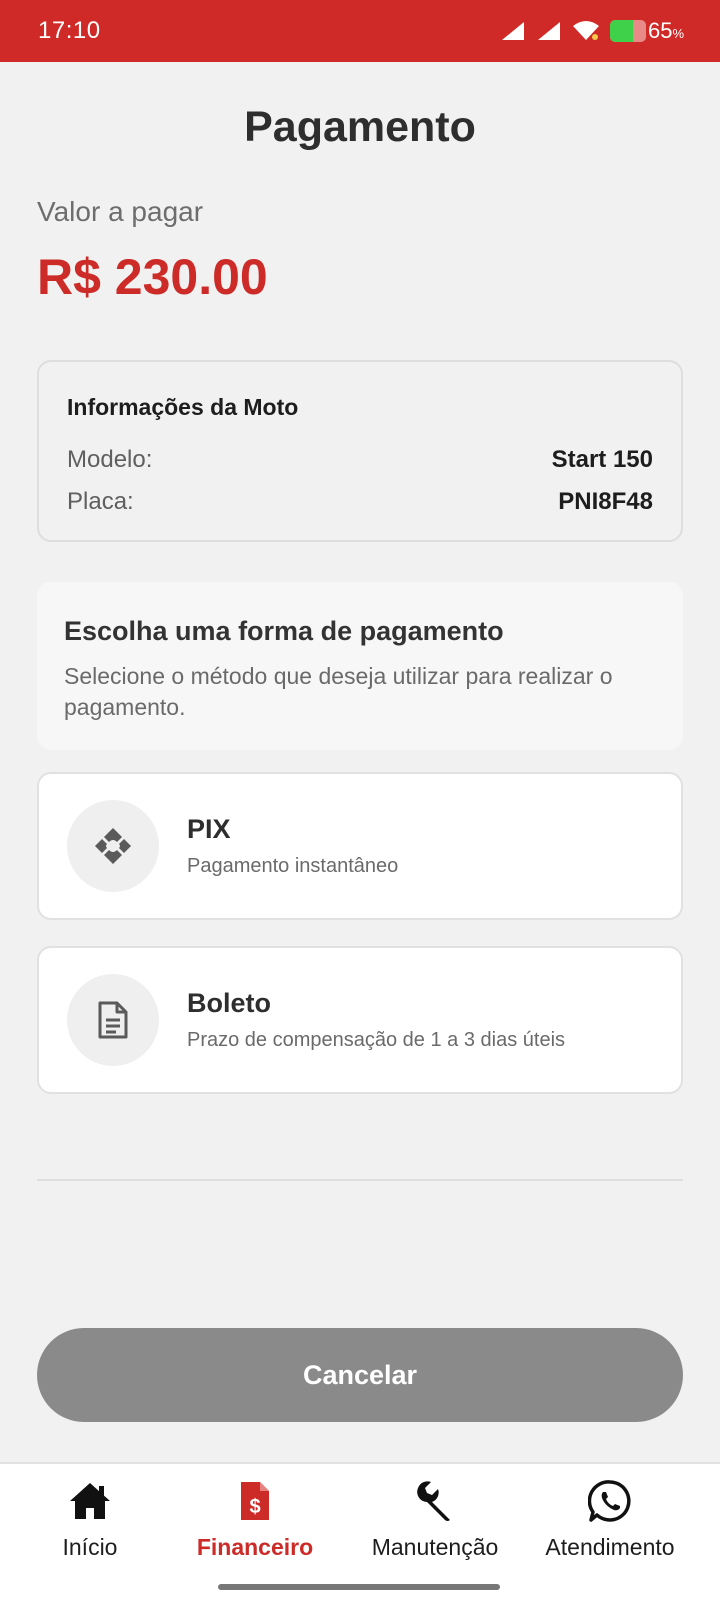  I want to click on battery-percent: 65%, so click(665, 30).